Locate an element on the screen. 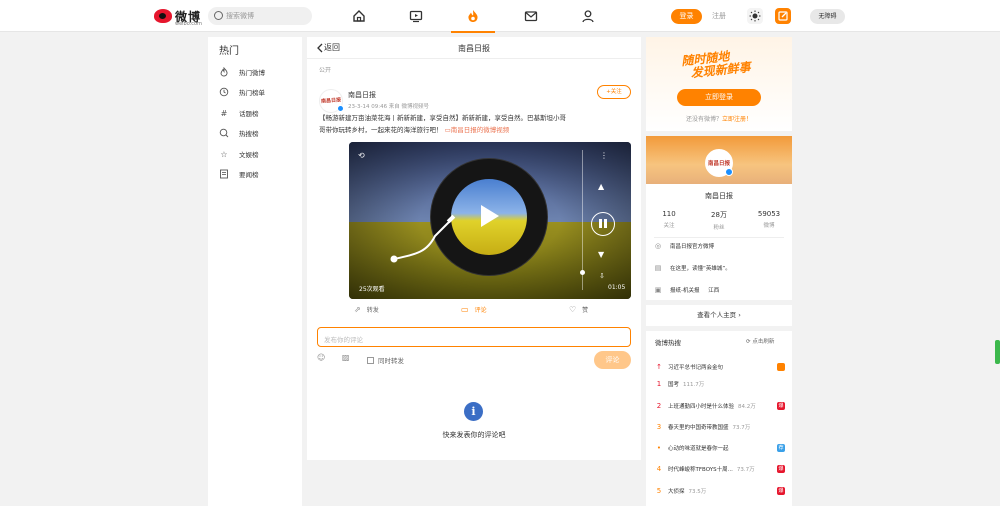  sidebar-item-label: 文娱榜 is located at coordinates (249, 155).